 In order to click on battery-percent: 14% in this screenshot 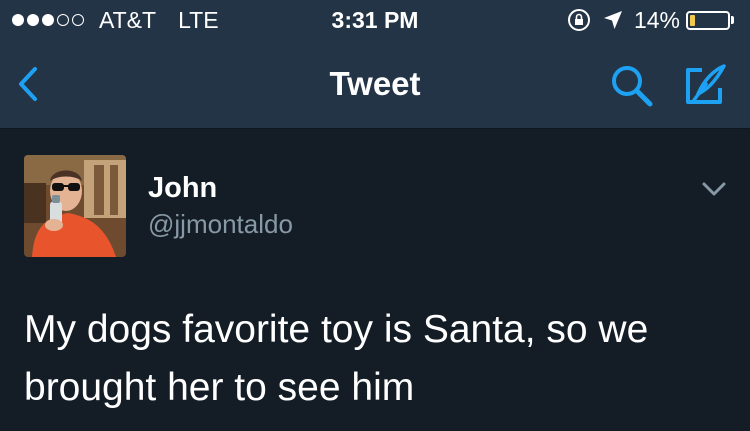, I will do `click(656, 19)`.